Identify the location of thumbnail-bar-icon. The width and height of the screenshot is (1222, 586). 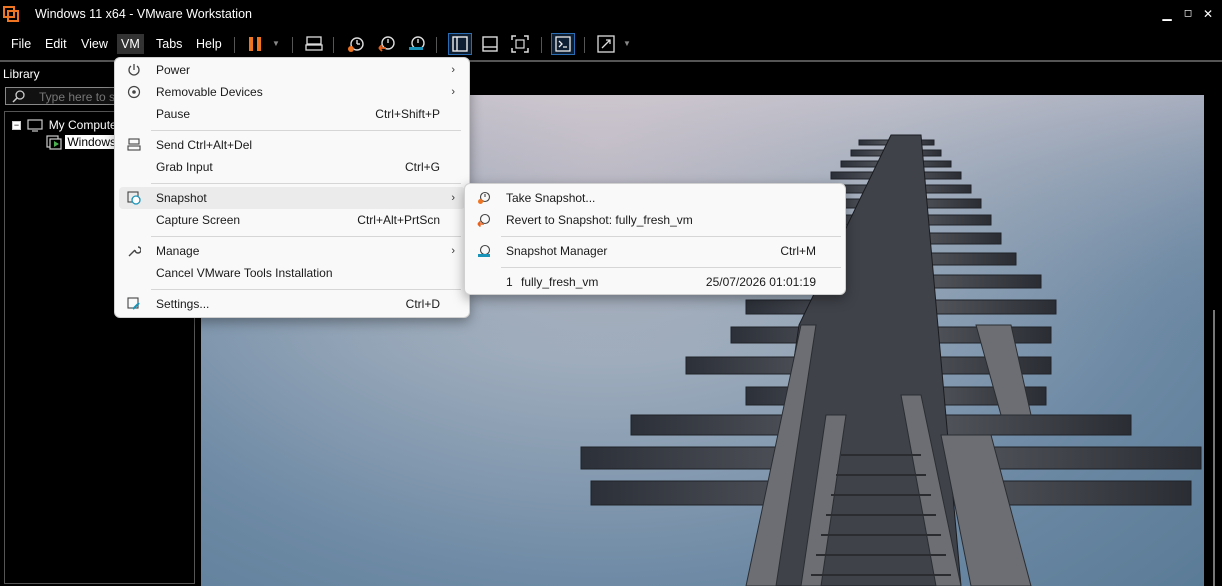
(490, 44).